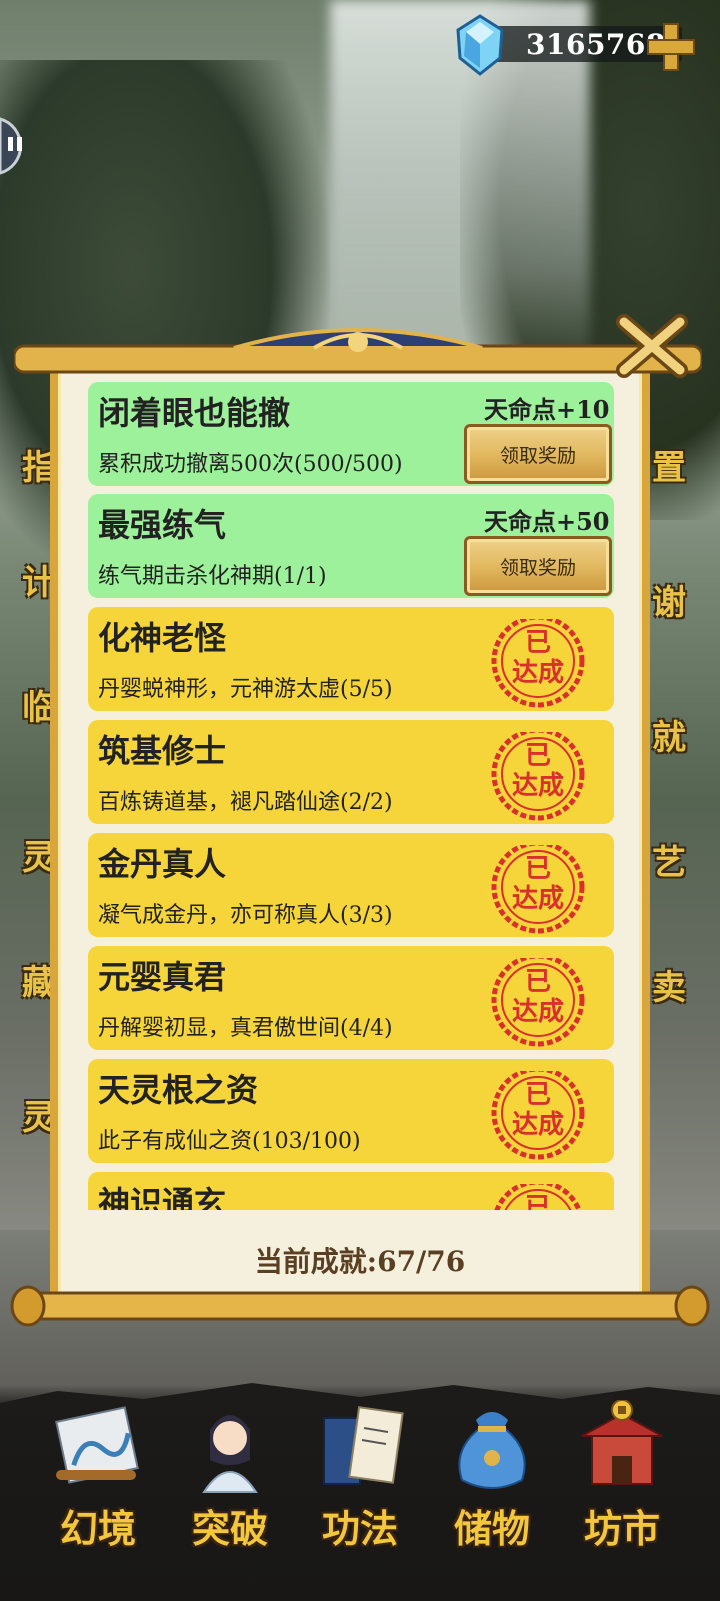 The image size is (720, 1601). I want to click on side-label-right-4: 卖, so click(669, 984).